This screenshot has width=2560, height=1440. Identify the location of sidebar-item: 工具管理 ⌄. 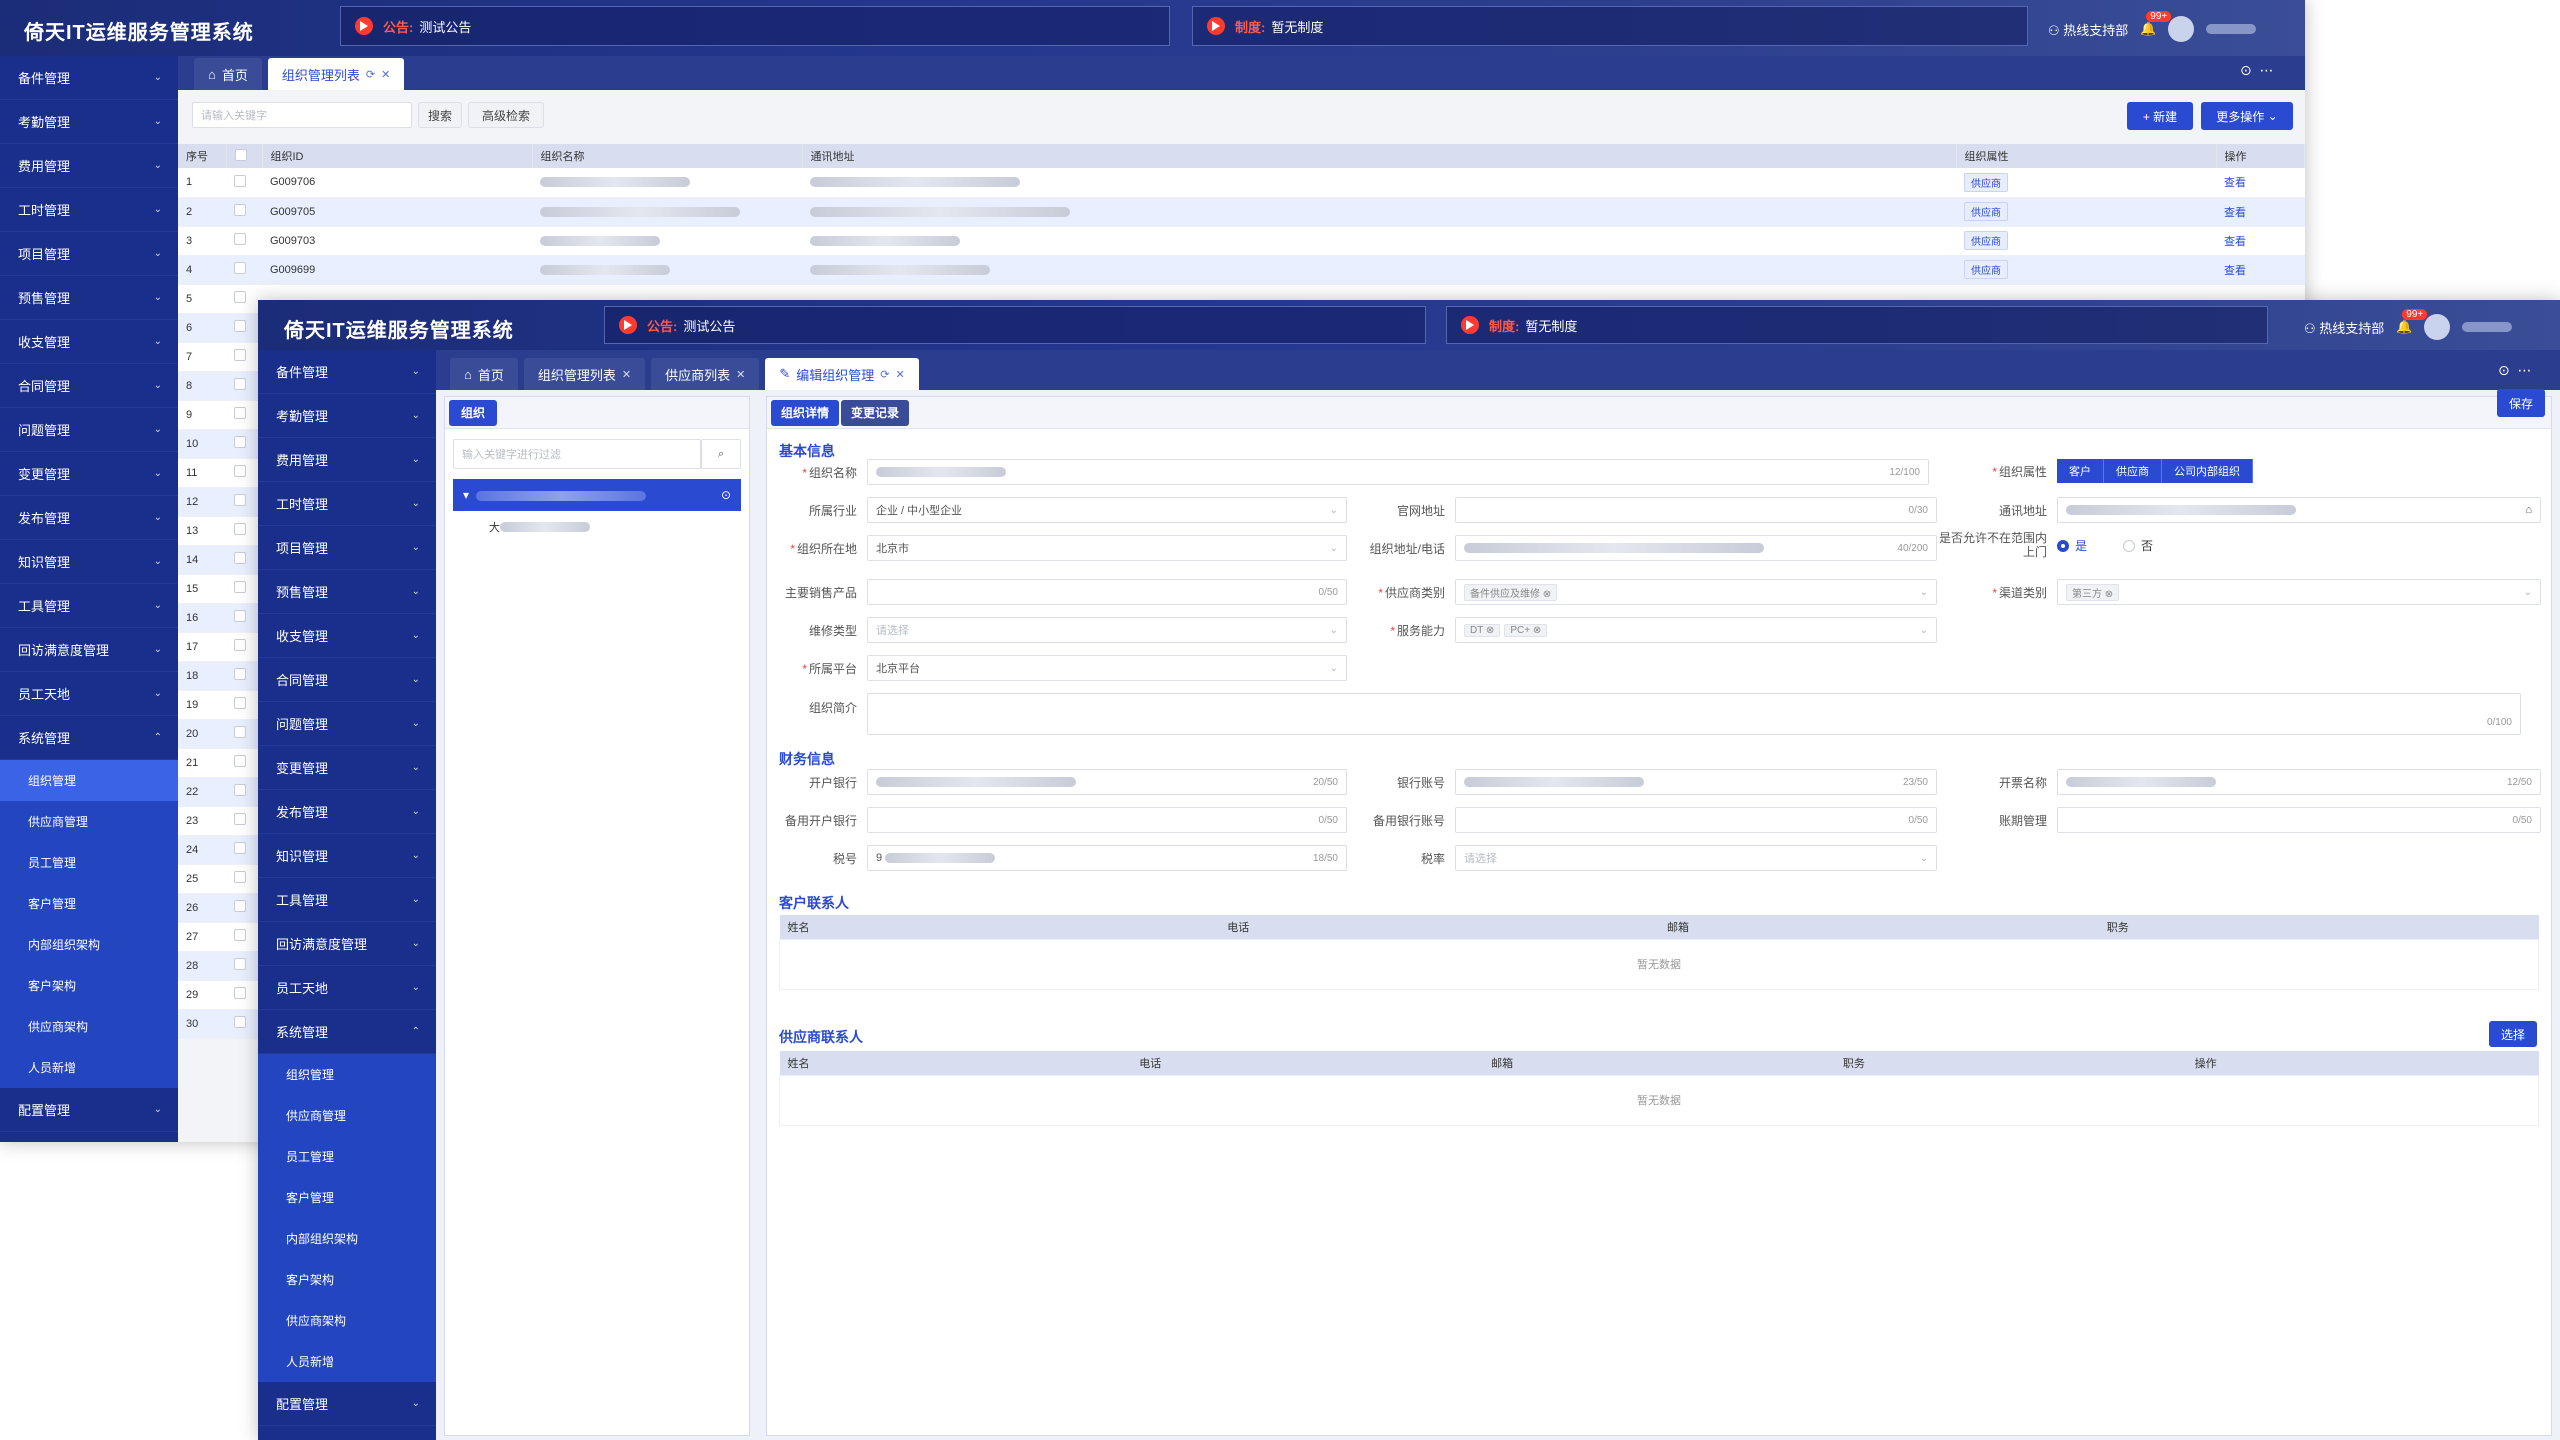
(347, 900).